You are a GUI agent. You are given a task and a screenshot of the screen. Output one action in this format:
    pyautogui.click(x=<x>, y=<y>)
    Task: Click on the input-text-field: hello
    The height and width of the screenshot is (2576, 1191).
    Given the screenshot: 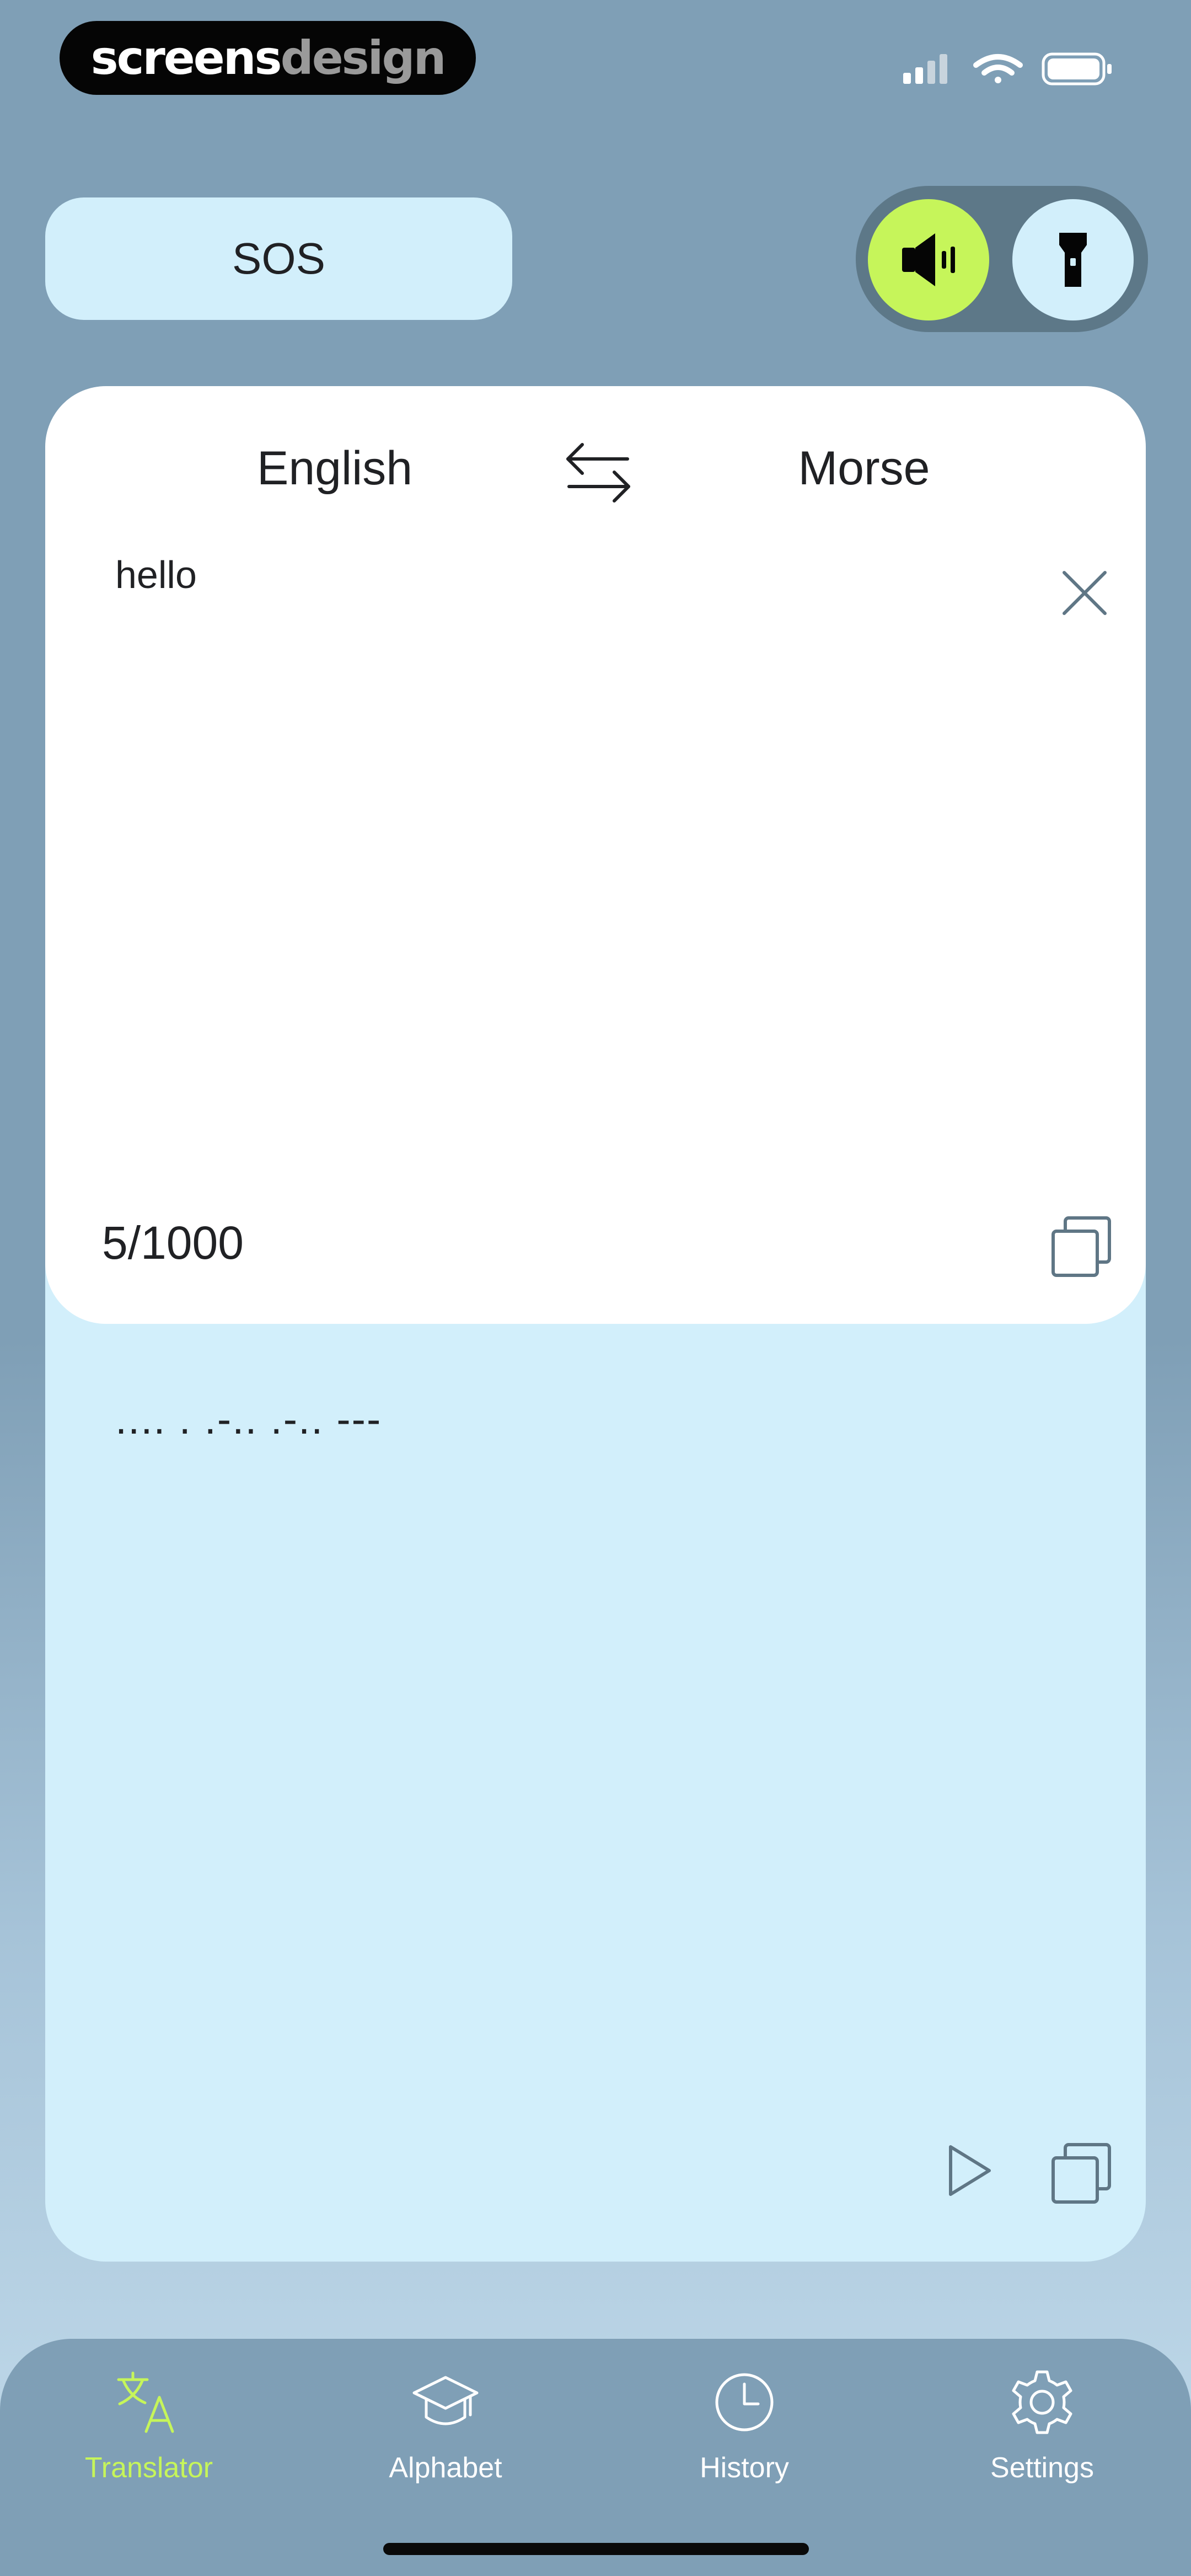 What is the action you would take?
    pyautogui.click(x=156, y=575)
    